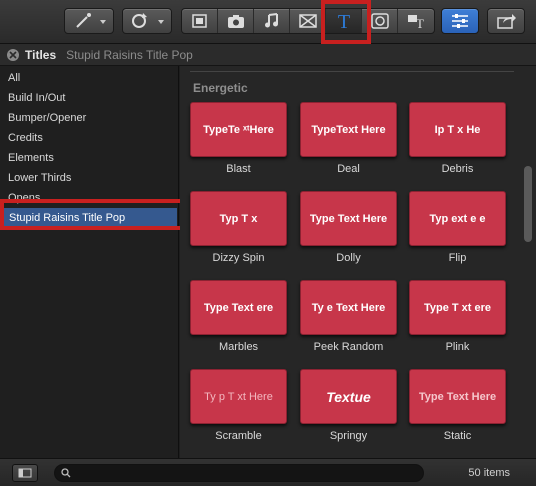  What do you see at coordinates (352, 71) in the screenshot?
I see `divider` at bounding box center [352, 71].